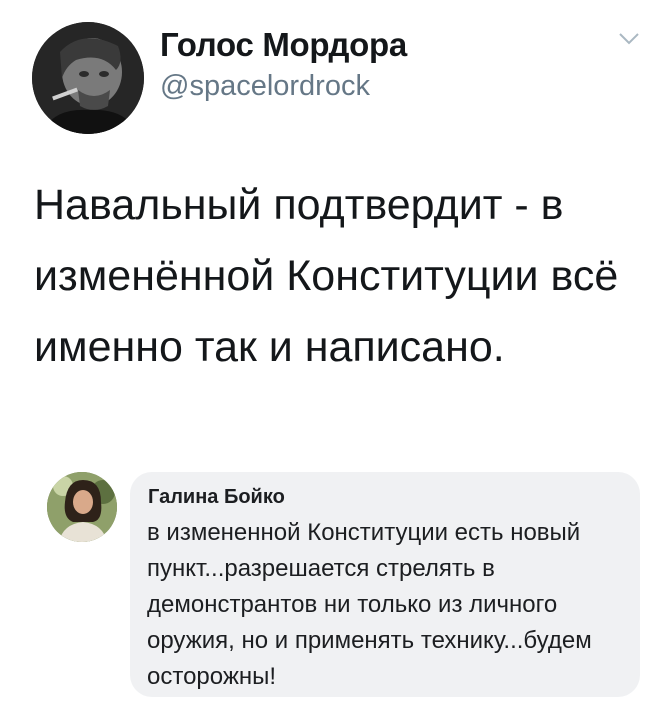 This screenshot has height=711, width=663. Describe the element at coordinates (265, 86) in the screenshot. I see `author-handle: @spacelordrock` at that location.